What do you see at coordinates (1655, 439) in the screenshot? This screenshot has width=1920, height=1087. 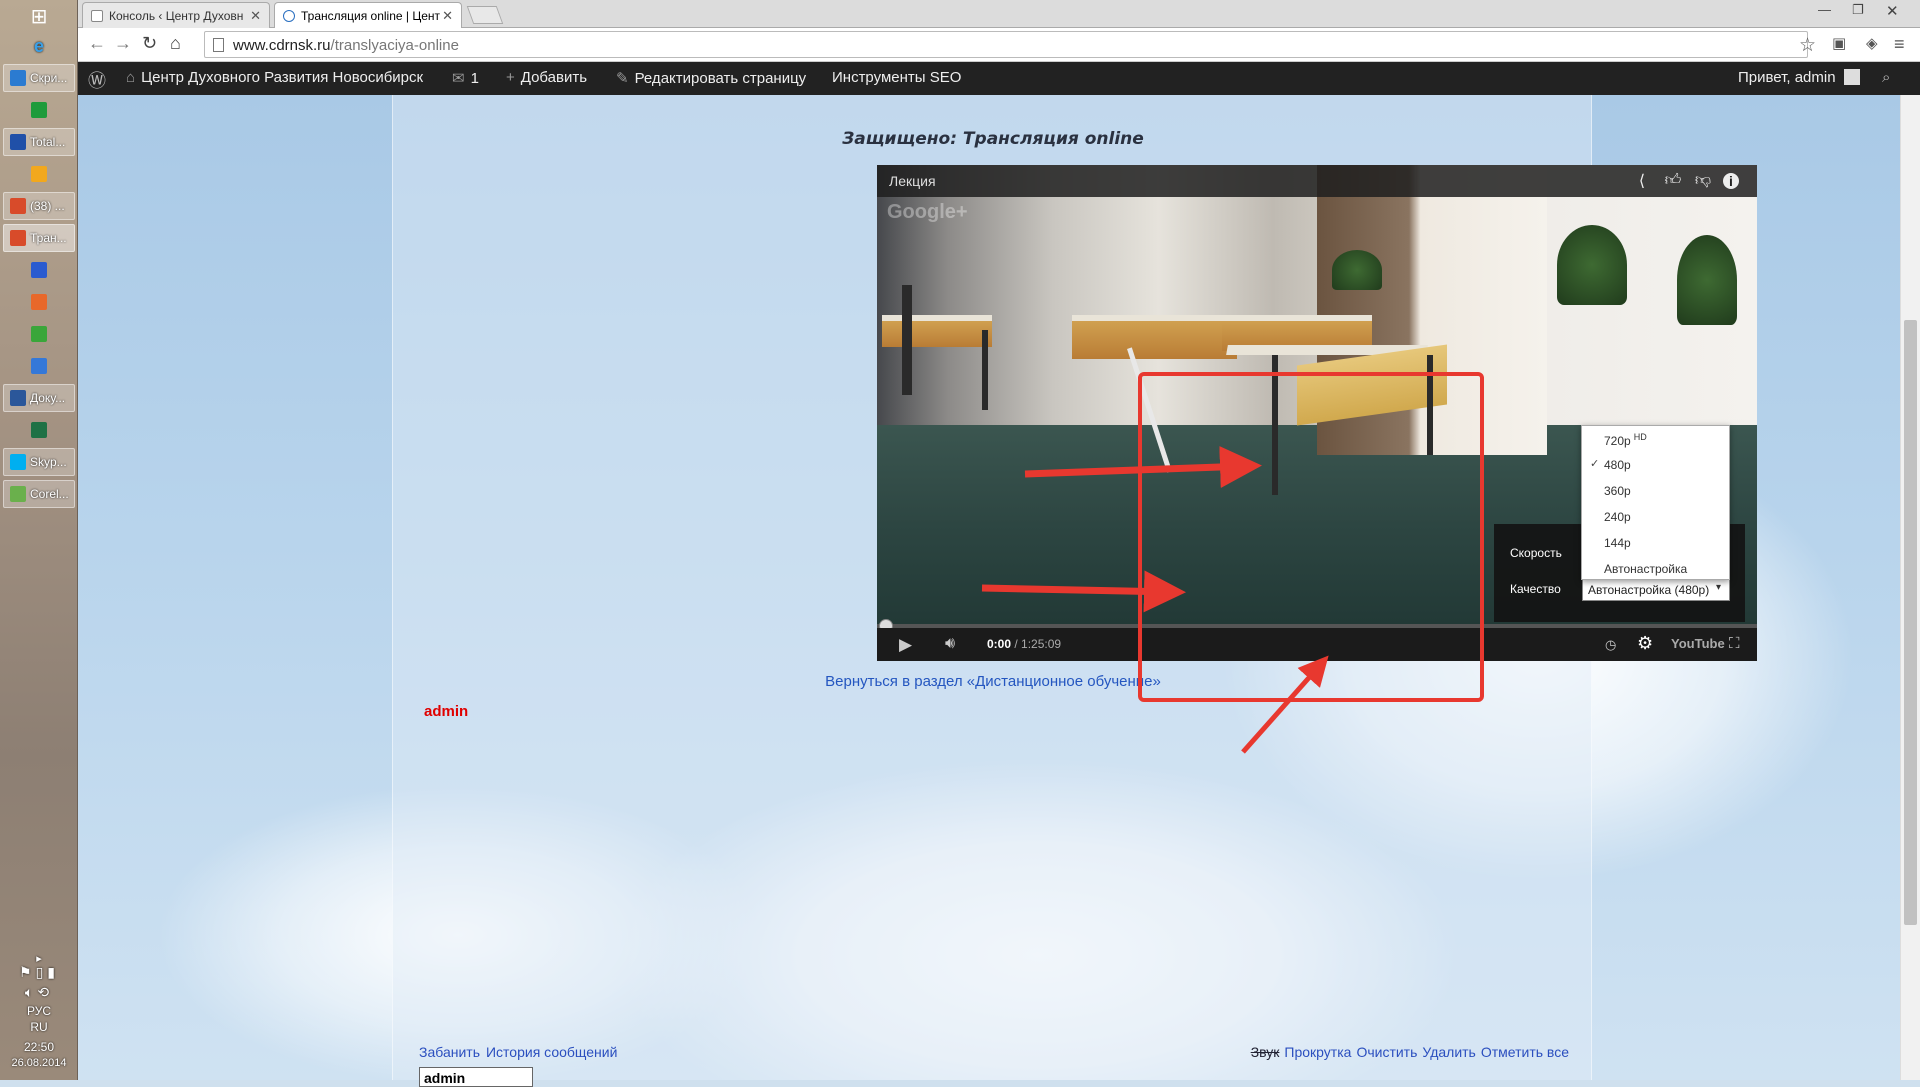 I see `quality-option-720p: 720p HD` at bounding box center [1655, 439].